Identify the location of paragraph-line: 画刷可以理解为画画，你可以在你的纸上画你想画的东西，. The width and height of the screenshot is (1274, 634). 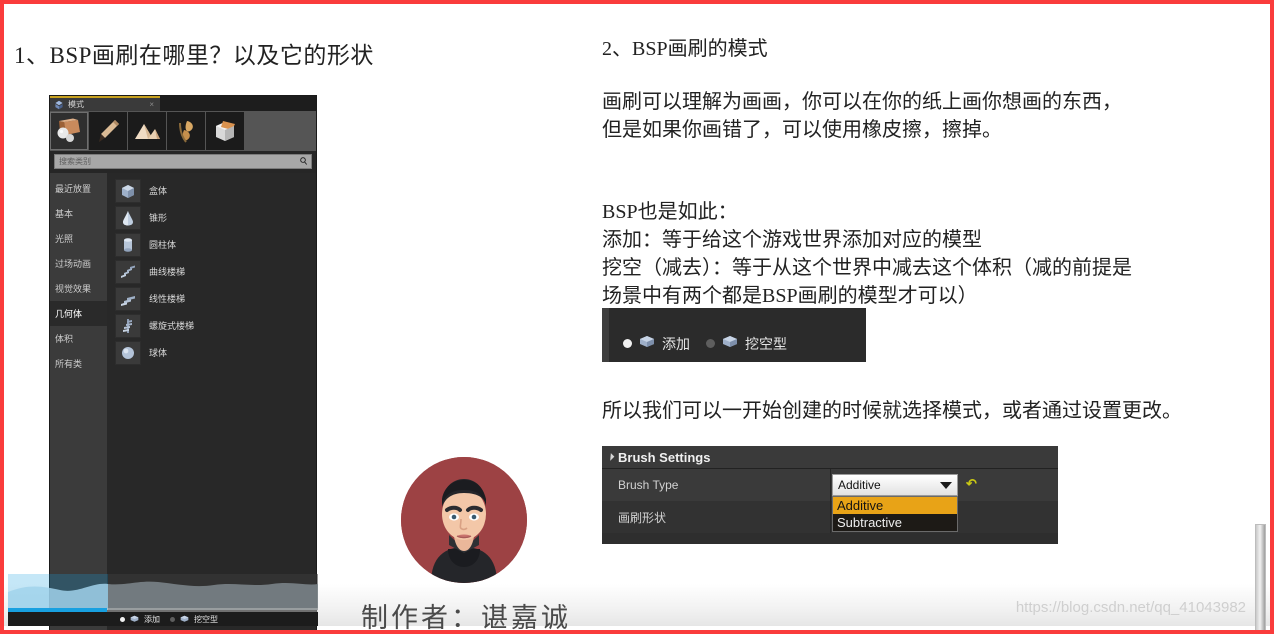
(862, 102).